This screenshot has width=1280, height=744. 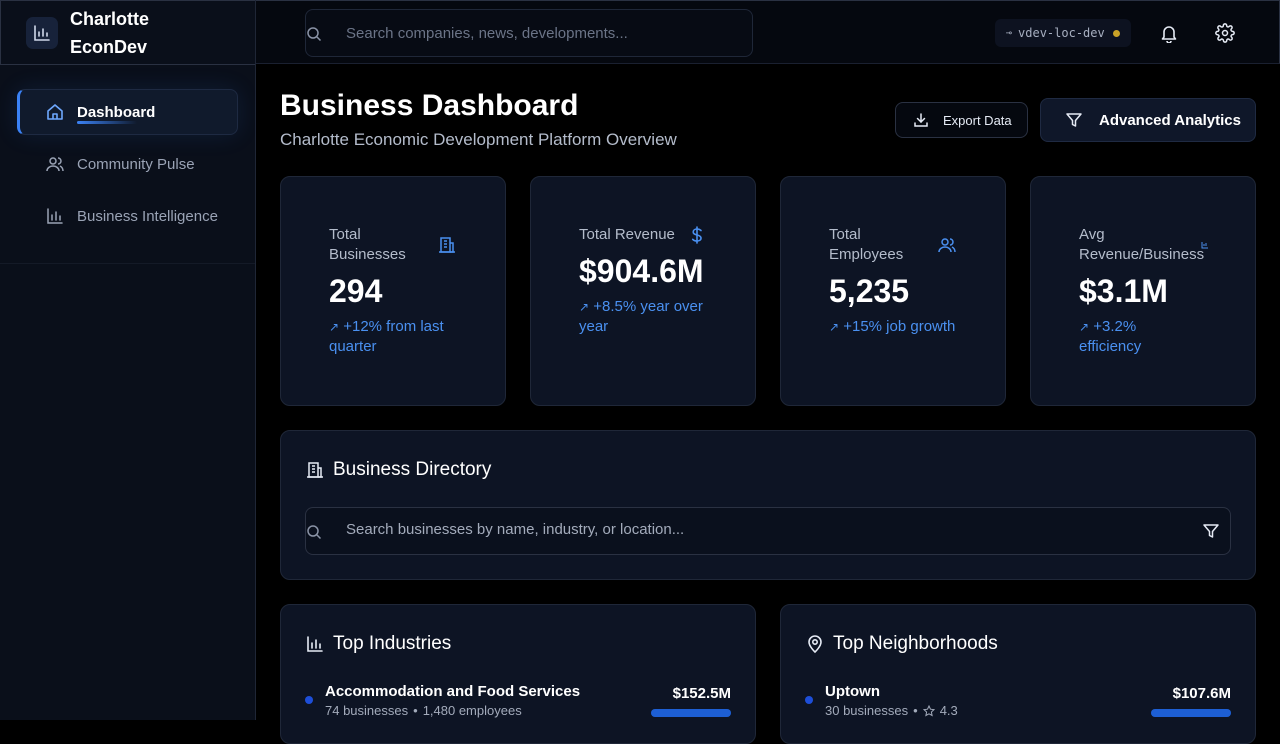 What do you see at coordinates (1141, 245) in the screenshot?
I see `stat-label: Avg Revenue/Business` at bounding box center [1141, 245].